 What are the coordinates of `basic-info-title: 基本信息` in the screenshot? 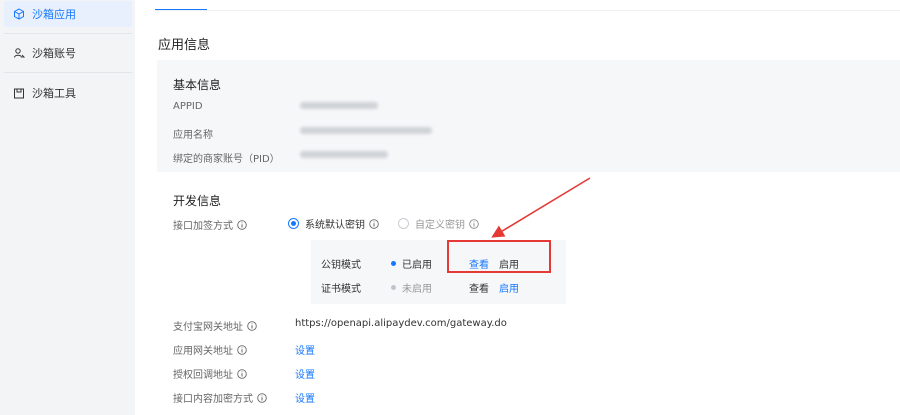 It's located at (197, 85).